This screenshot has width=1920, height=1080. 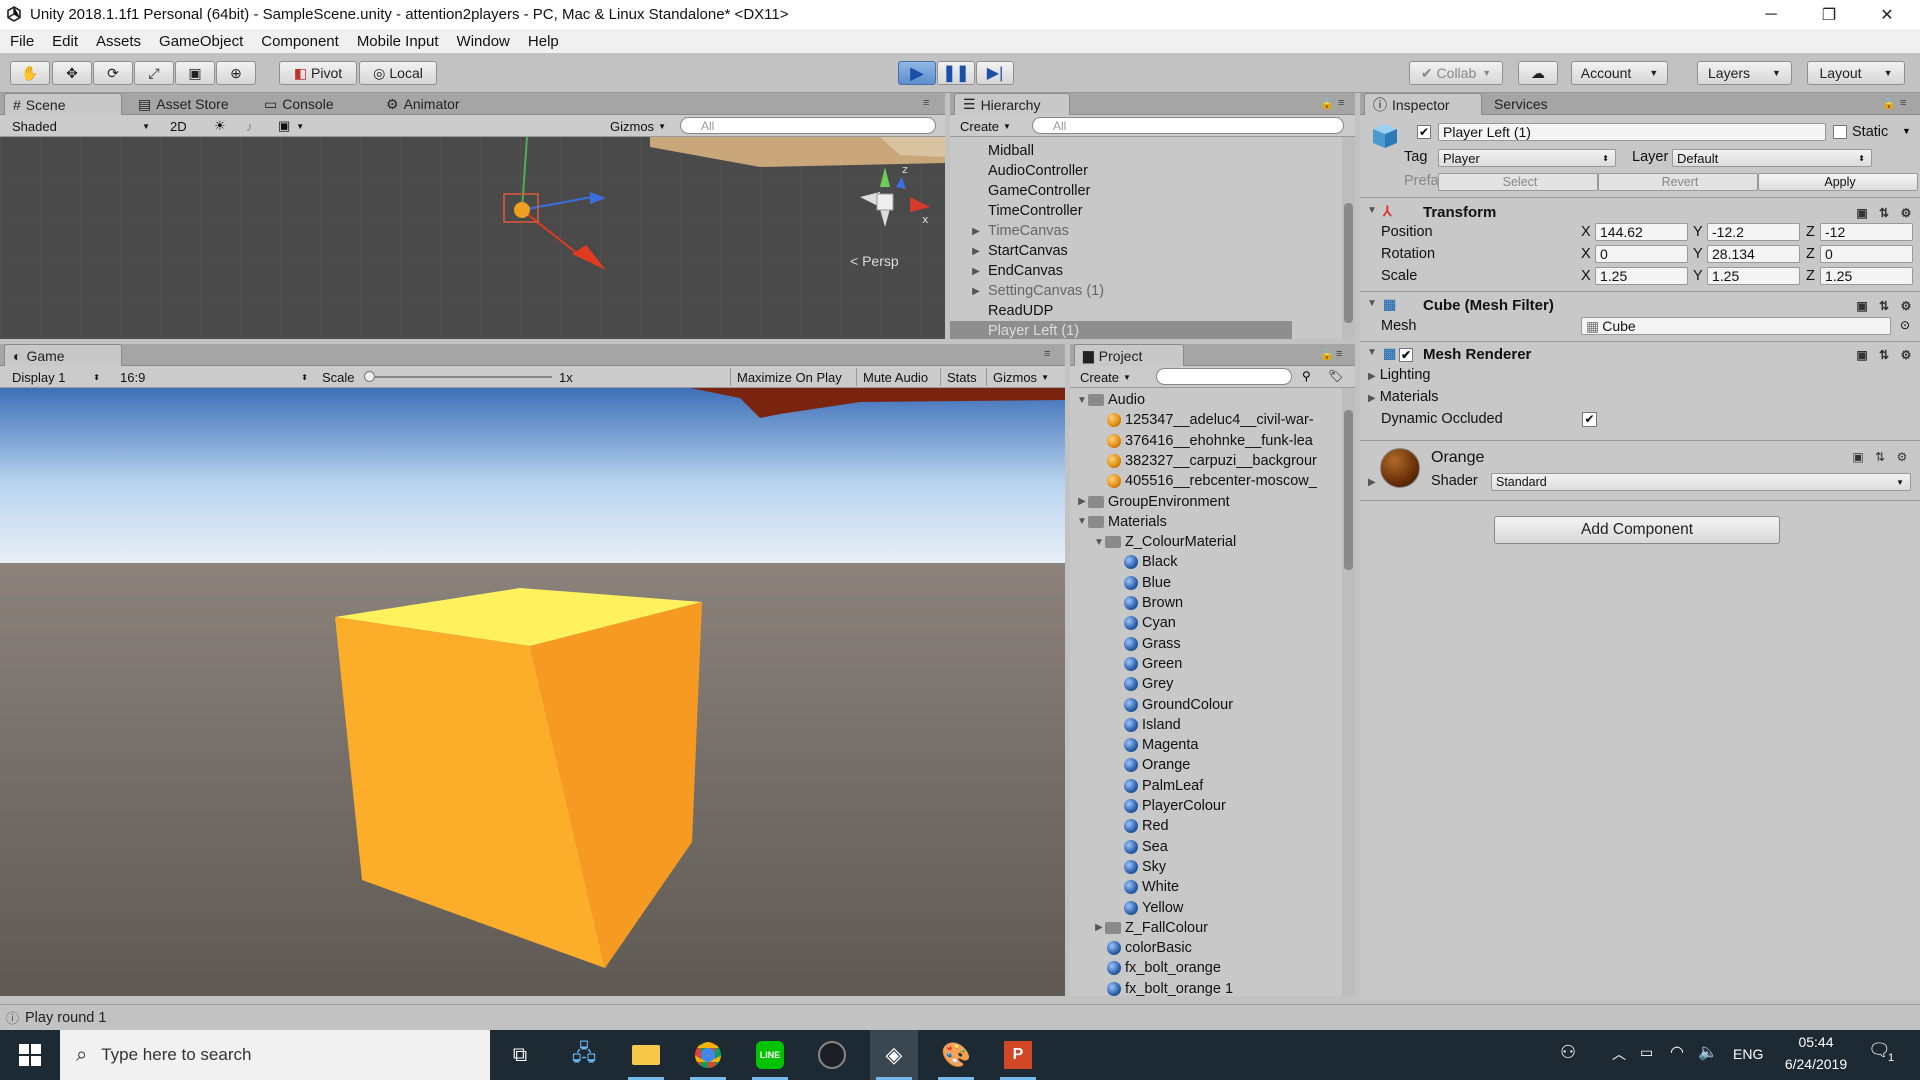 What do you see at coordinates (201, 41) in the screenshot?
I see `menu-gameobject: GameObject` at bounding box center [201, 41].